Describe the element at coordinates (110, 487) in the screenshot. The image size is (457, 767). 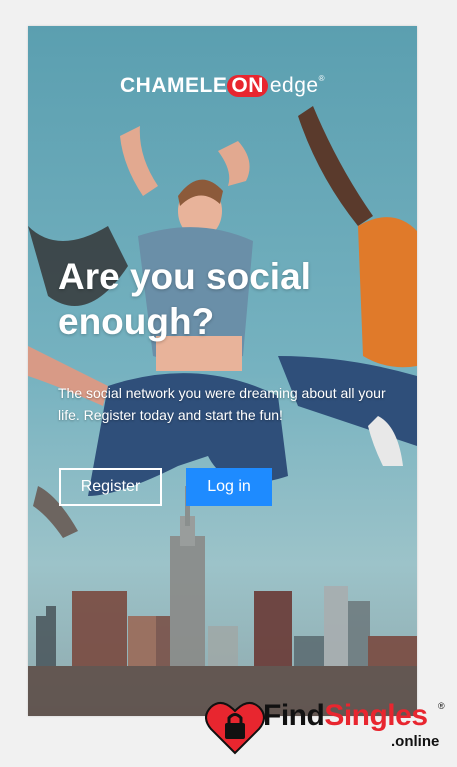
I see `register-button: Register` at that location.